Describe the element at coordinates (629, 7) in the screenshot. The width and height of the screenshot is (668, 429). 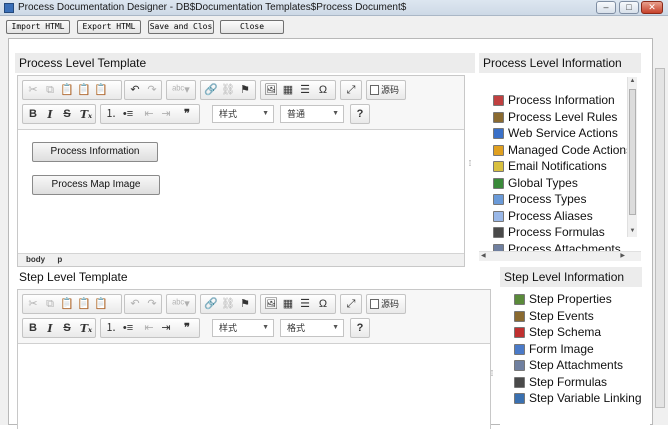
I see `maximize-button: □` at that location.